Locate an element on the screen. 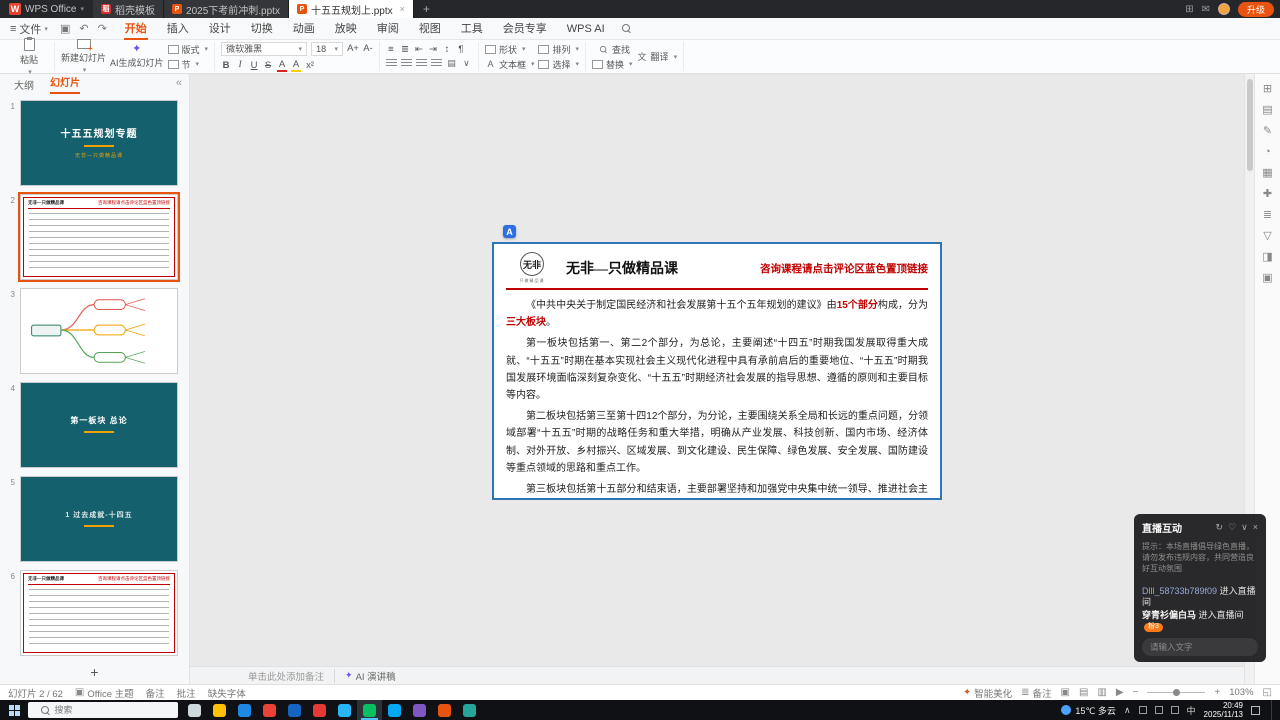 The width and height of the screenshot is (1280, 720). slide-sorter-icon: ▤ is located at coordinates (1083, 692).